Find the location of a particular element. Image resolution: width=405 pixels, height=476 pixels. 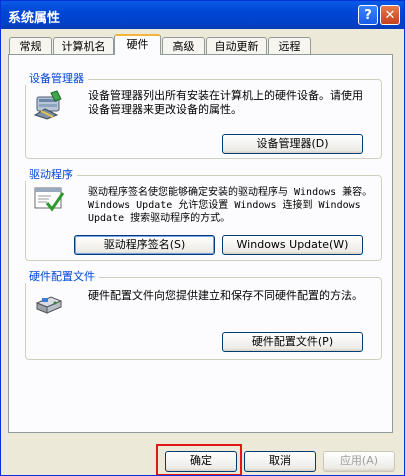

apply-button: 应用(A) is located at coordinates (359, 461).